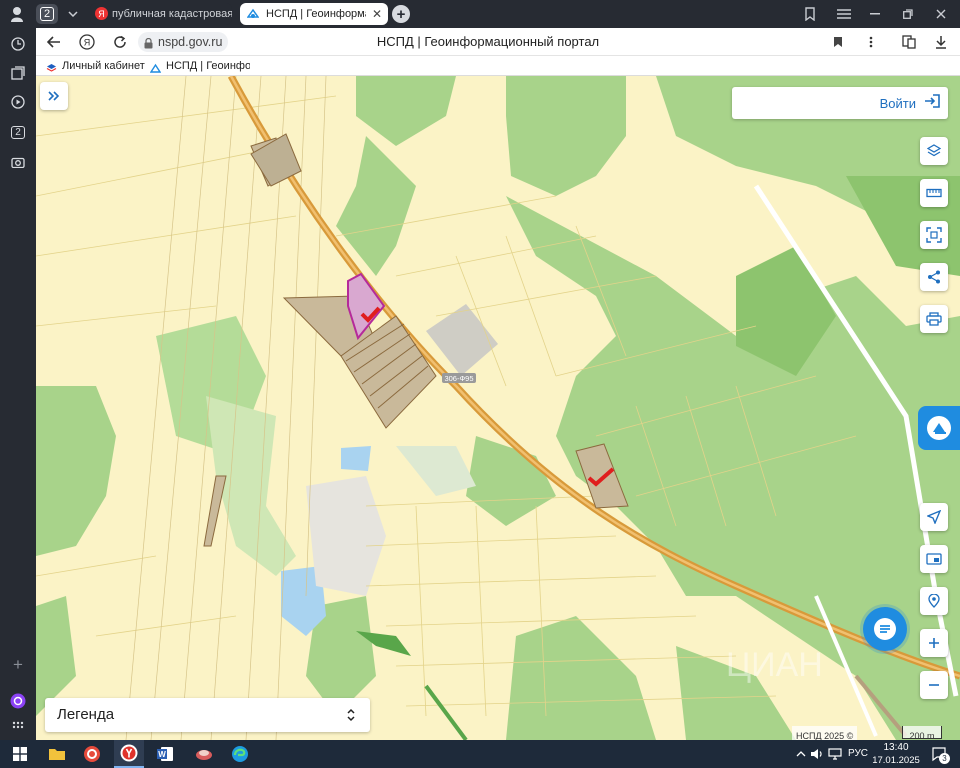 This screenshot has width=960, height=768. What do you see at coordinates (941, 14) in the screenshot?
I see `close-window-icon` at bounding box center [941, 14].